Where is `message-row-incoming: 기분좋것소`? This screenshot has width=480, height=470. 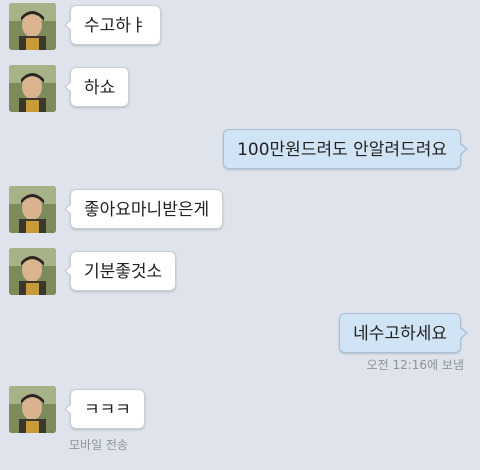
message-row-incoming: 기분좋것소 is located at coordinates (240, 272).